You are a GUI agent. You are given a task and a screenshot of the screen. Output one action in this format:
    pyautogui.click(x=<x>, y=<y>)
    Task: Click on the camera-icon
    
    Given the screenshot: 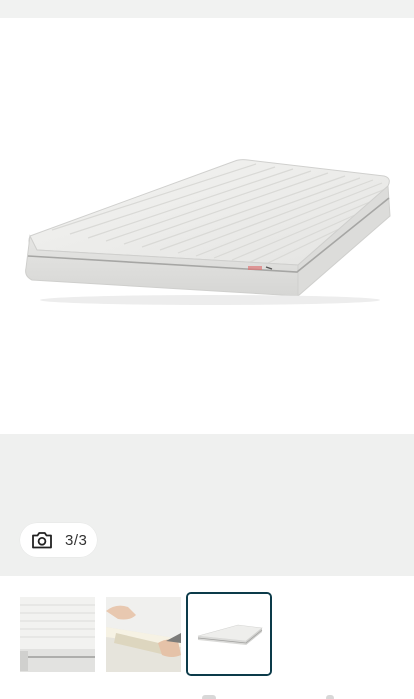 What is the action you would take?
    pyautogui.click(x=42, y=540)
    